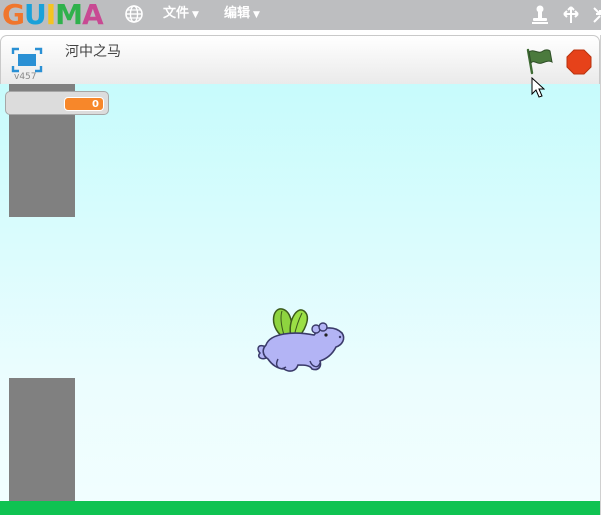  Describe the element at coordinates (27, 60) in the screenshot. I see `presentation-mode-icon` at that location.